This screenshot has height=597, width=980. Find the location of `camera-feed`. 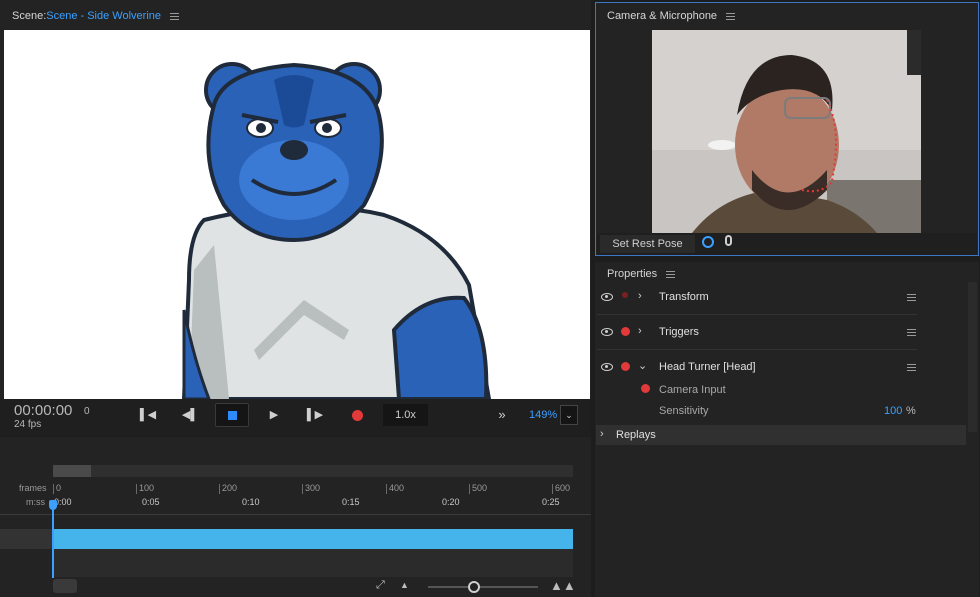

camera-feed is located at coordinates (786, 131).